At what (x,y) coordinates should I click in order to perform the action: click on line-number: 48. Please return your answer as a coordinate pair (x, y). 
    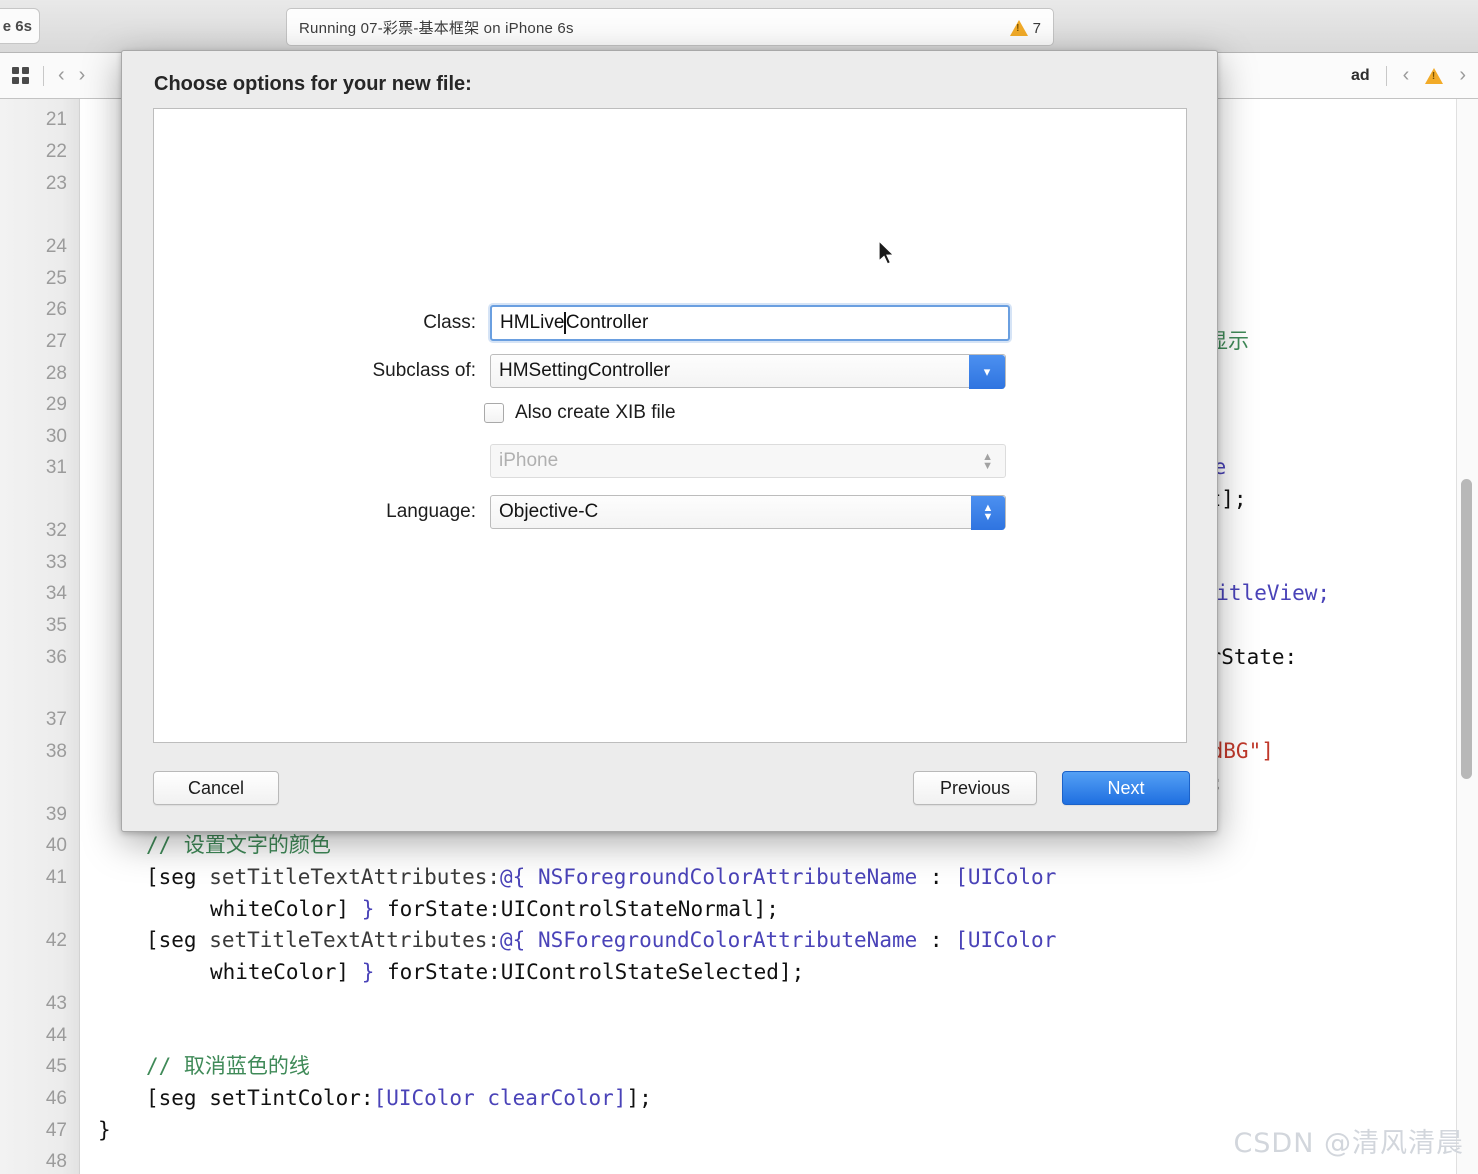
    Looking at the image, I should click on (56, 1161).